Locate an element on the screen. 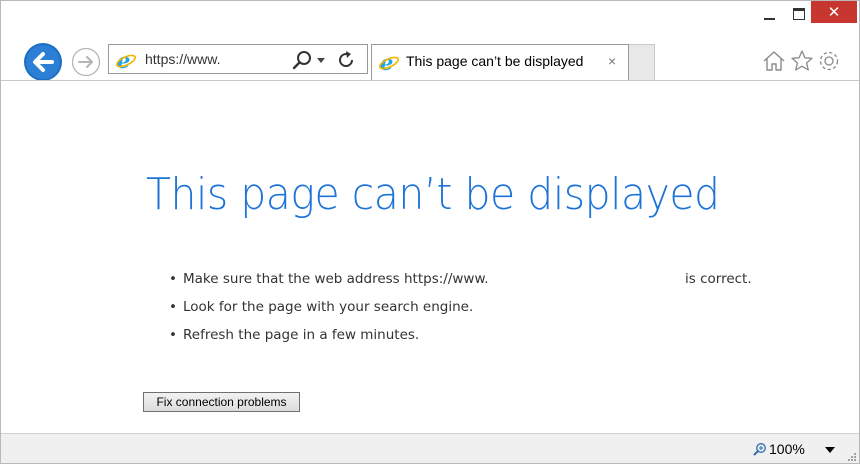  favorites-star-icon is located at coordinates (802, 61).